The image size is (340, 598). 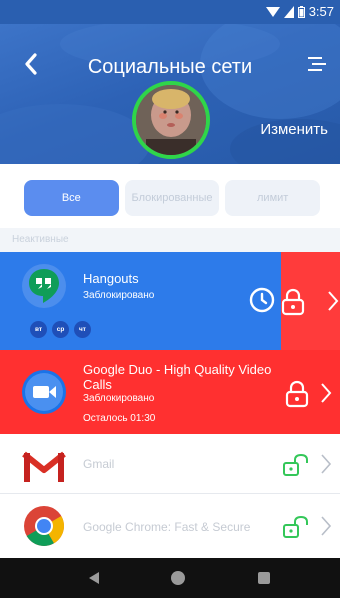 I want to click on app-name: Google Chrome: Fast & Secure, so click(x=167, y=527).